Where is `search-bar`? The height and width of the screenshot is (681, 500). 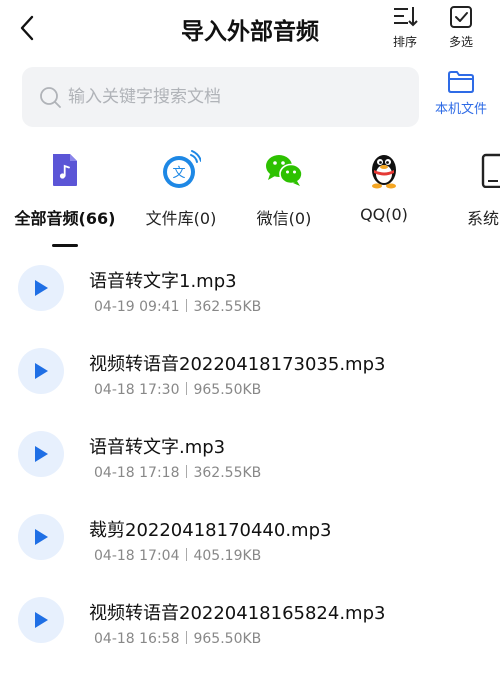 search-bar is located at coordinates (220, 97).